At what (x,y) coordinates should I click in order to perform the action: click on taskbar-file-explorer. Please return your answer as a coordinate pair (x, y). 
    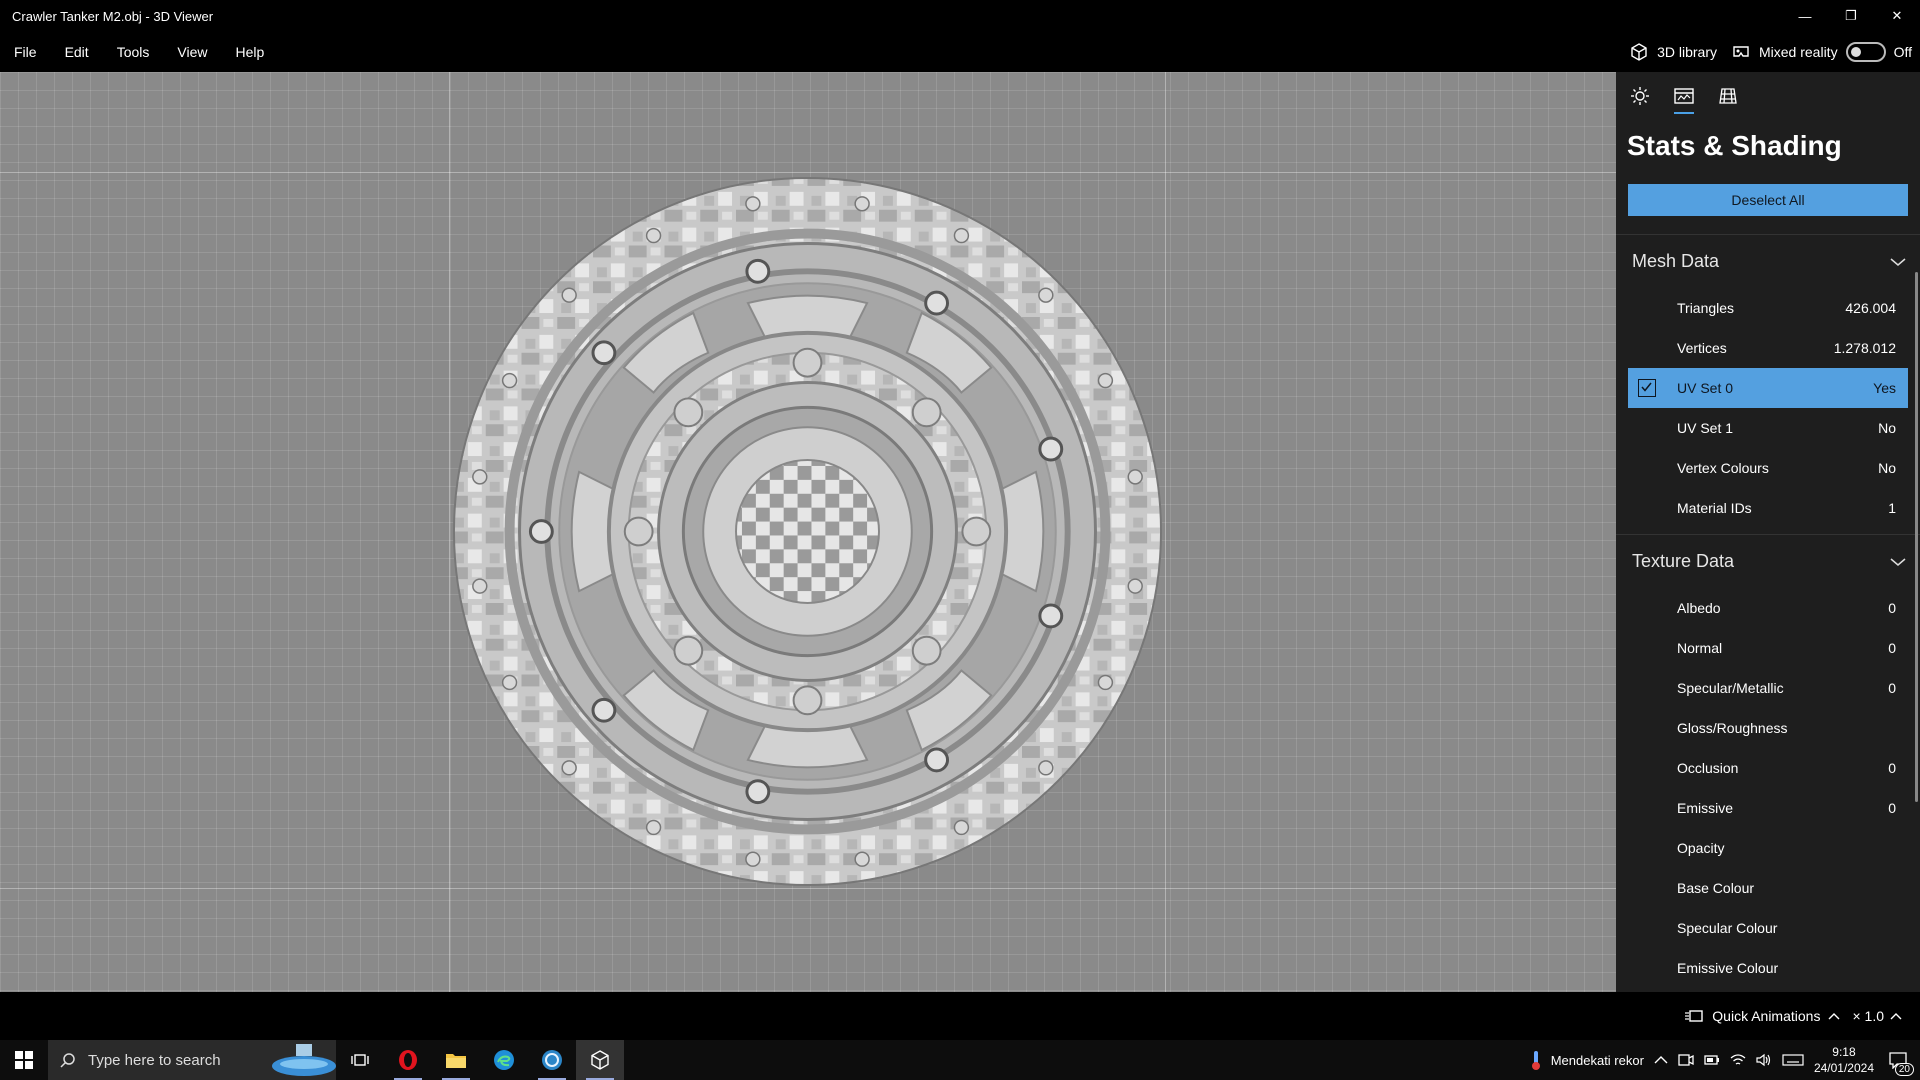
    Looking at the image, I should click on (456, 1060).